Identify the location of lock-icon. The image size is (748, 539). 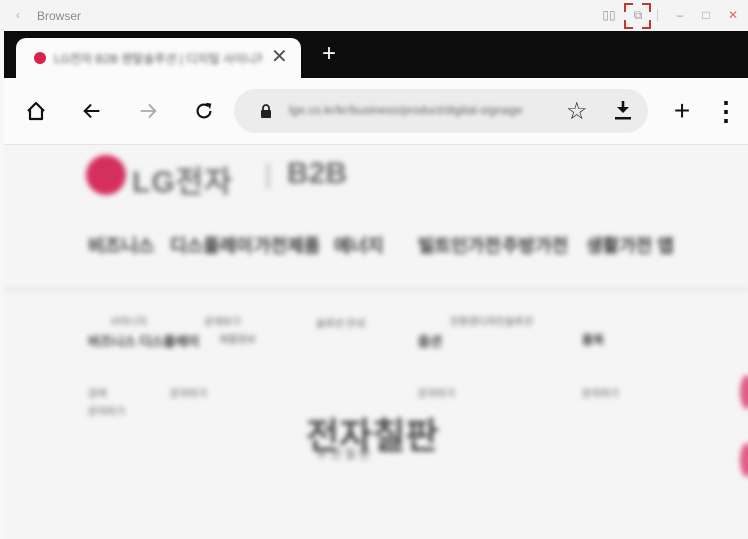
(266, 111).